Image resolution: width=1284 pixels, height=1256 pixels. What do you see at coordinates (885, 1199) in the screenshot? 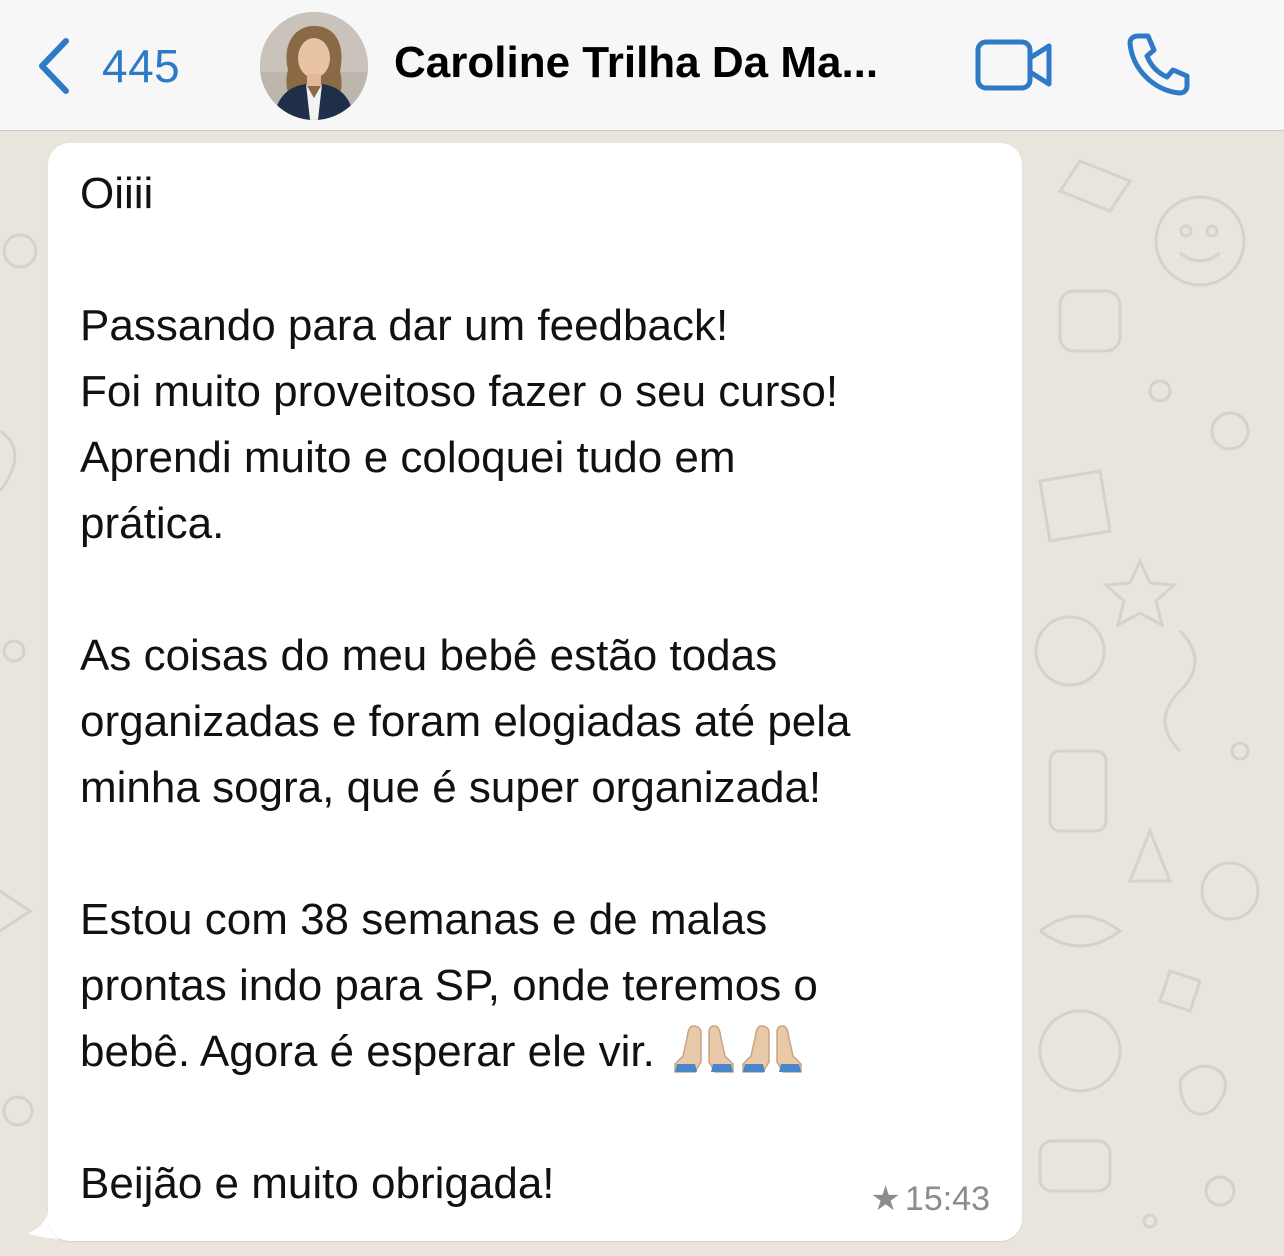
I see `star-icon: ★` at bounding box center [885, 1199].